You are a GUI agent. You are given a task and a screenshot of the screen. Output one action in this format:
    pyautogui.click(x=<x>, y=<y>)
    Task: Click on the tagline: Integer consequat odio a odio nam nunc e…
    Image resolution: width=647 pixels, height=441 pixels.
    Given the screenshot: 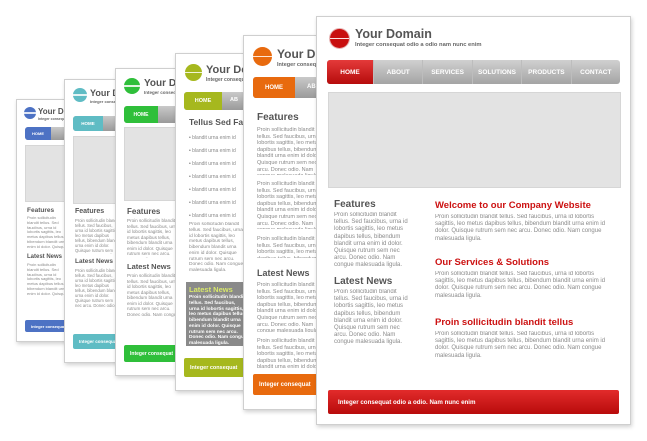 What is the action you would take?
    pyautogui.click(x=418, y=45)
    